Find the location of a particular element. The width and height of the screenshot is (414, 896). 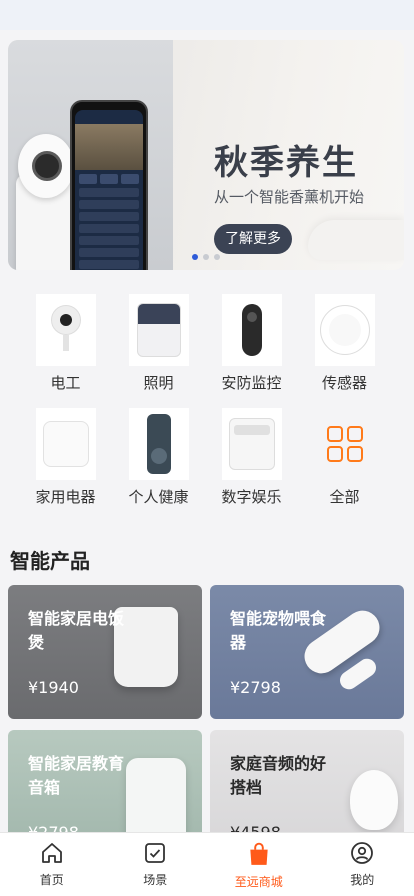

tab-profile: 我的 is located at coordinates (362, 864).